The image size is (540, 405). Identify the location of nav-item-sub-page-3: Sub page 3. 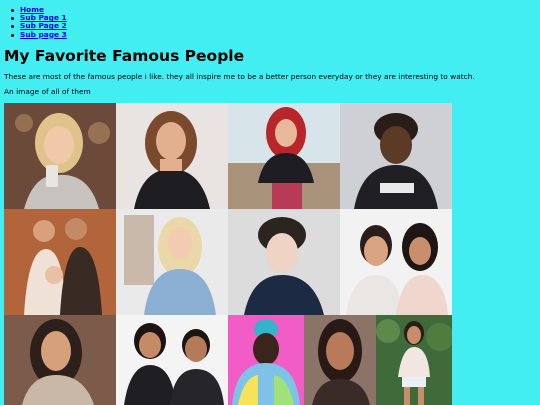
(39, 34).